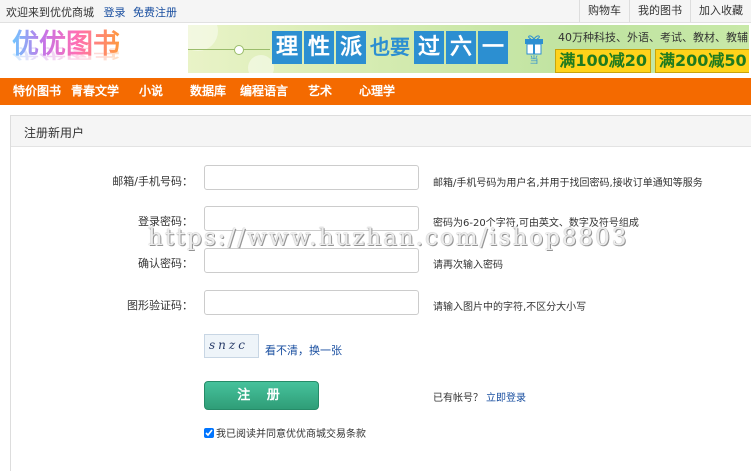  Describe the element at coordinates (659, 11) in the screenshot. I see `my-books-link: 我的图书` at that location.